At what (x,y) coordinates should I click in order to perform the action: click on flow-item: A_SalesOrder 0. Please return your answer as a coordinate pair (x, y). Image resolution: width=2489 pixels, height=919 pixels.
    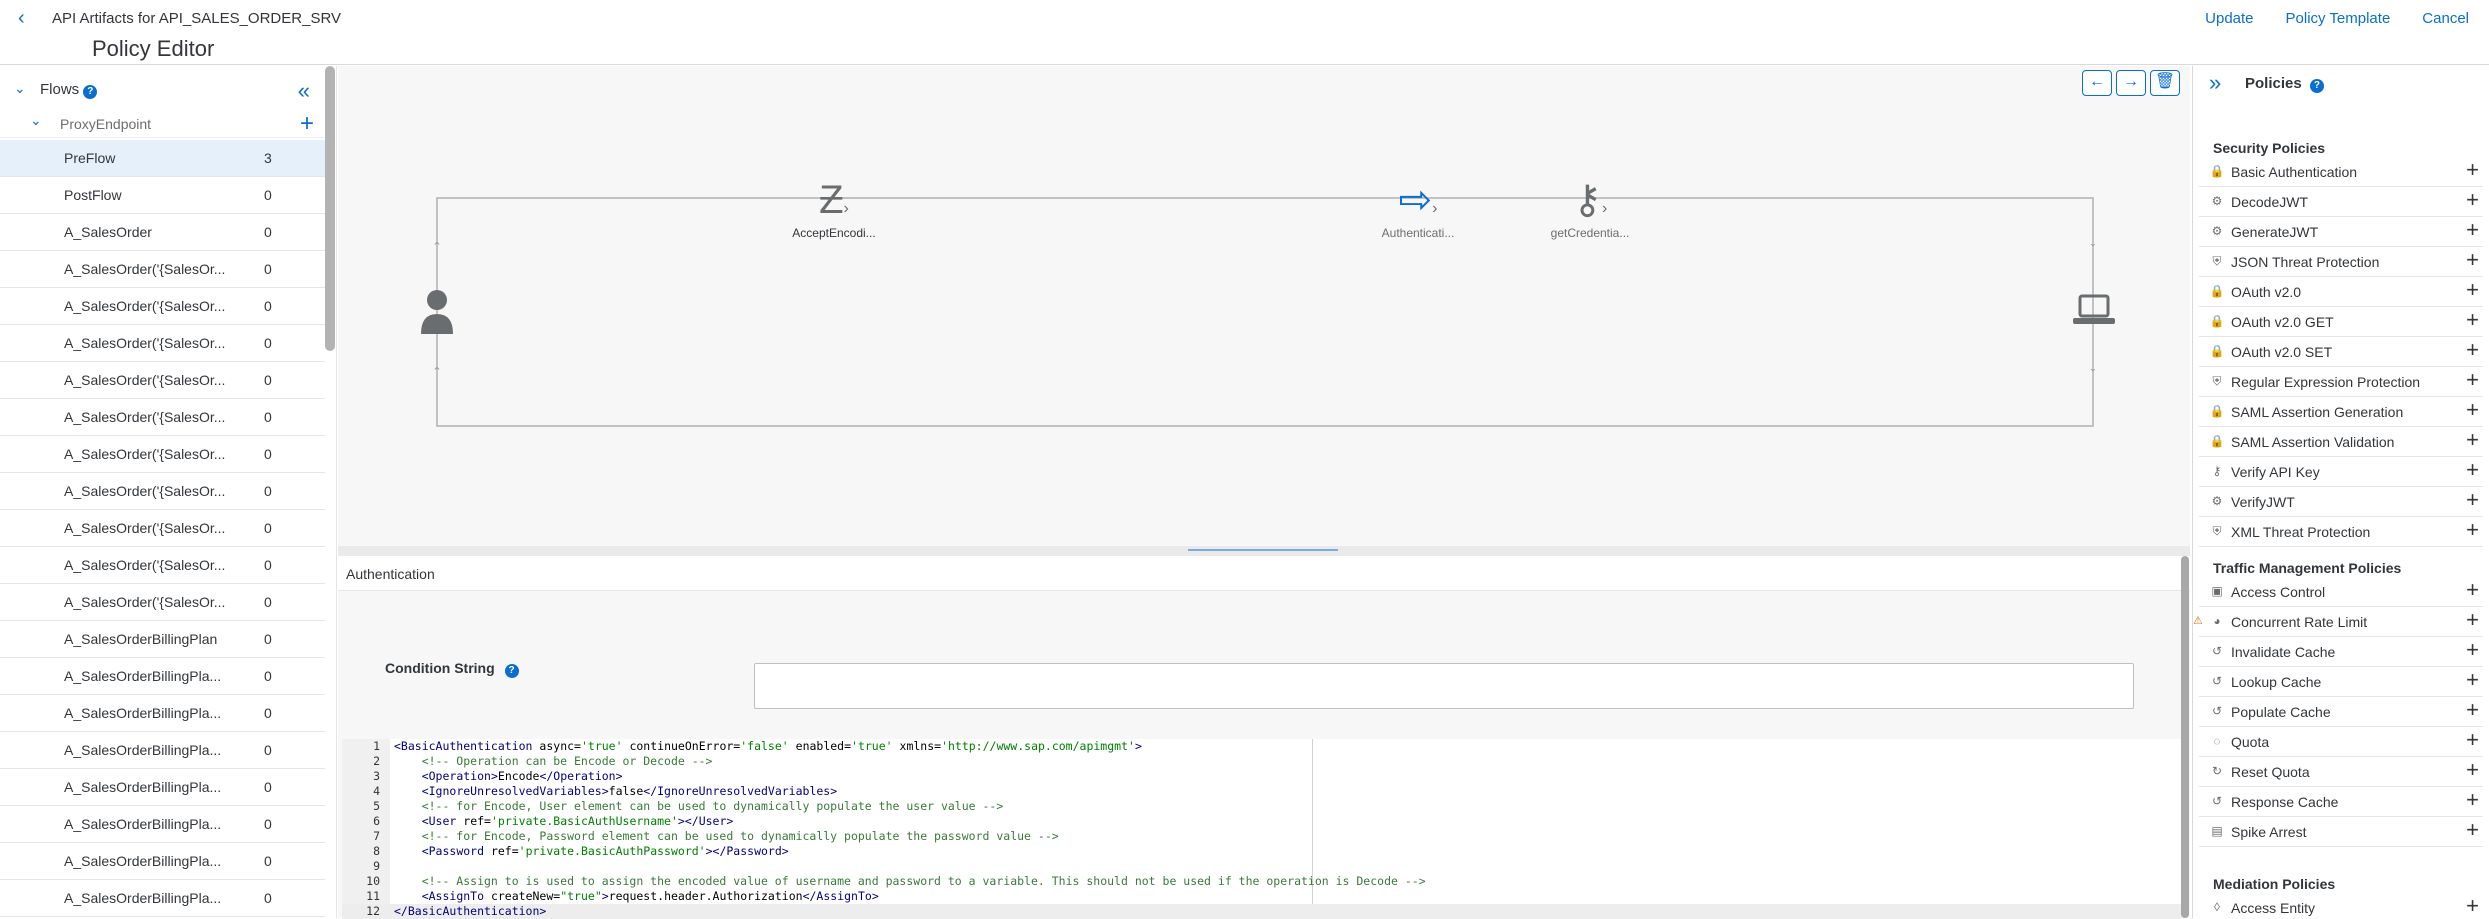
    Looking at the image, I should click on (162, 232).